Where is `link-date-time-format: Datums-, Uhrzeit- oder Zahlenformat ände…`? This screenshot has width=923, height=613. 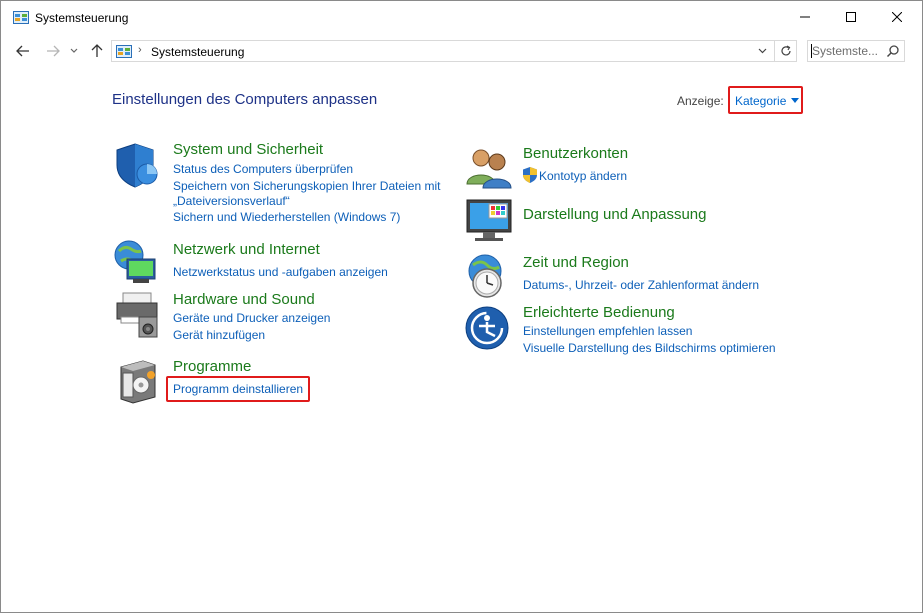 link-date-time-format: Datums-, Uhrzeit- oder Zahlenformat ände… is located at coordinates (641, 285).